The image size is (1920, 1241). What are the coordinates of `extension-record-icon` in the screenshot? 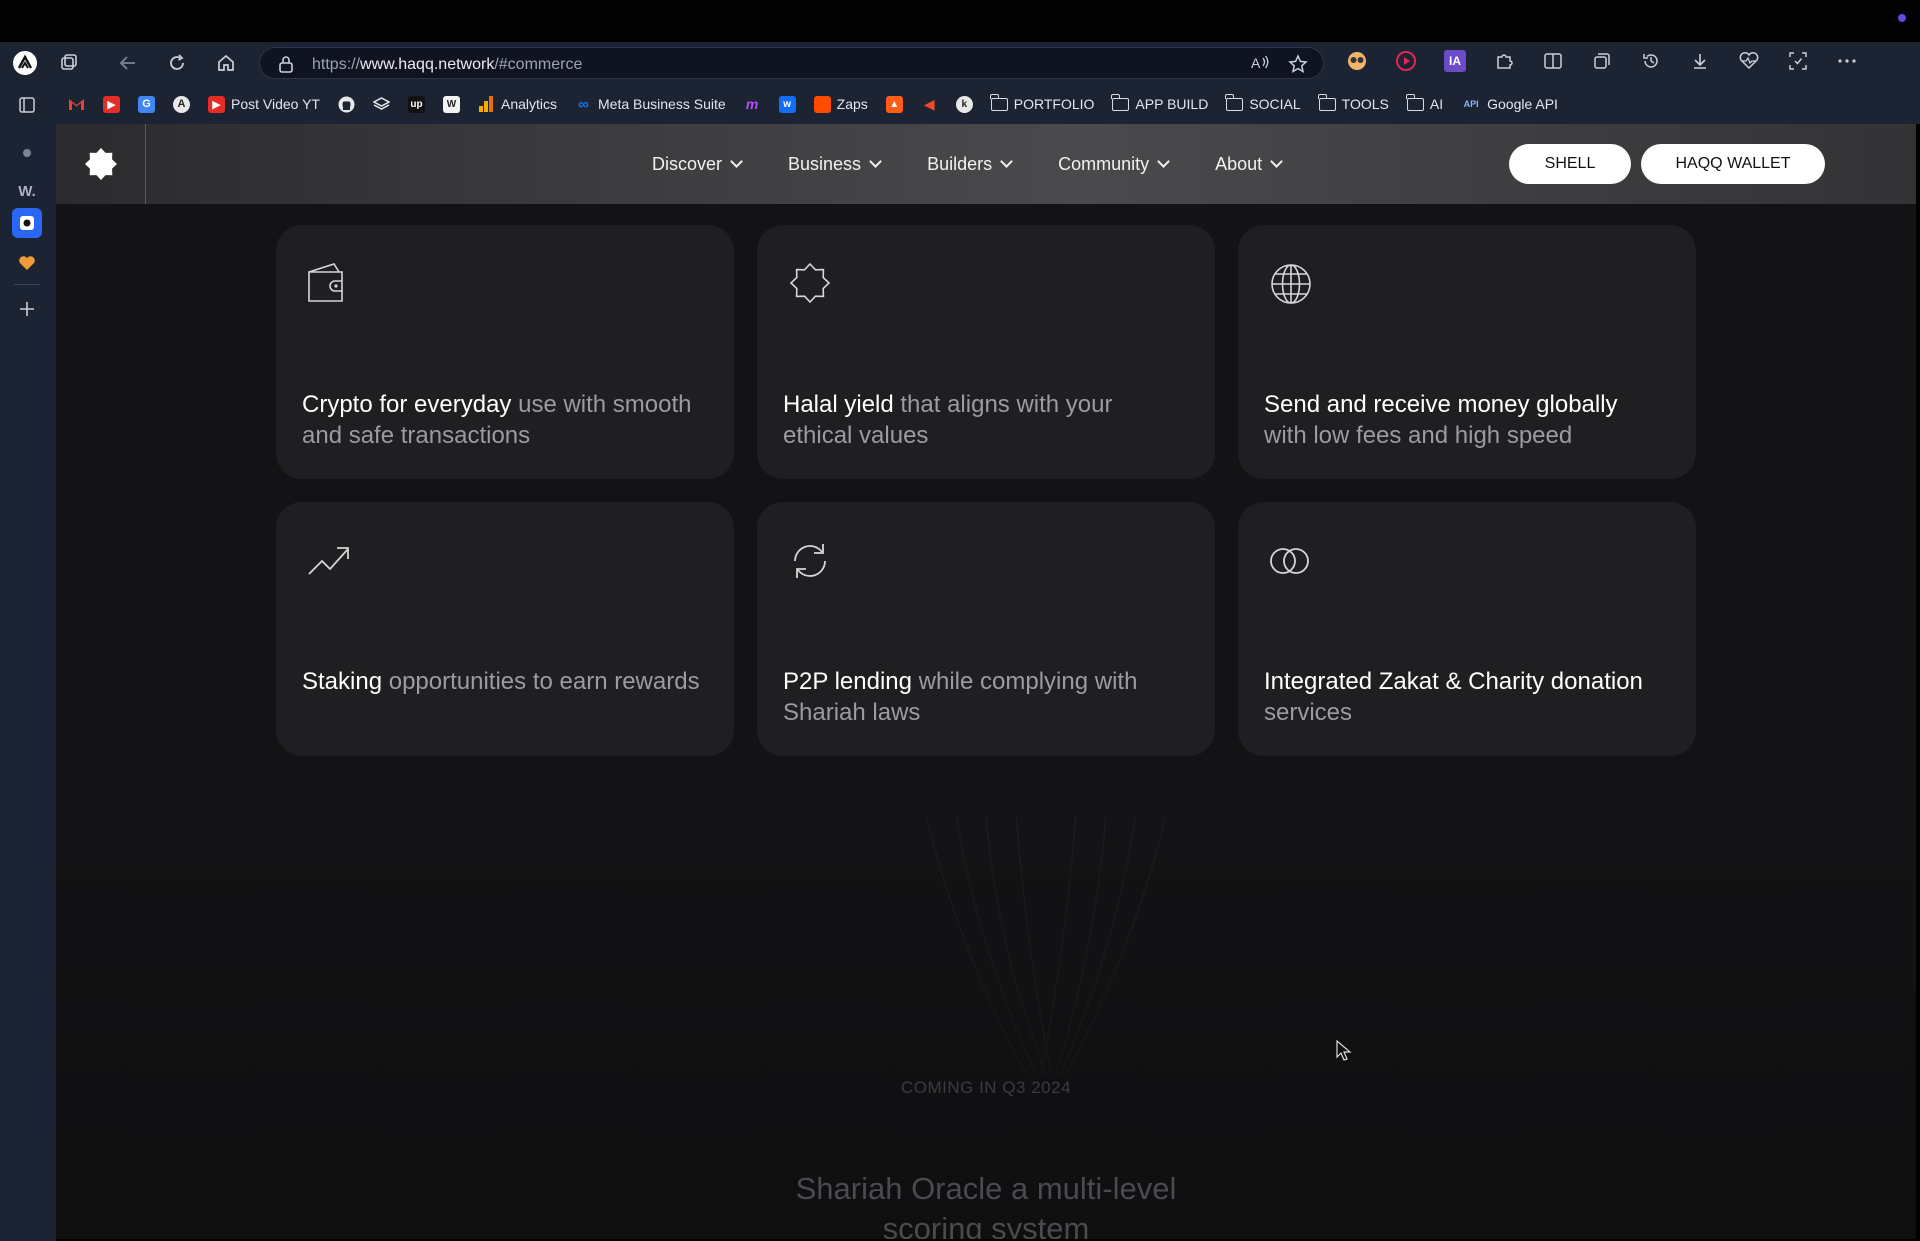 It's located at (1406, 61).